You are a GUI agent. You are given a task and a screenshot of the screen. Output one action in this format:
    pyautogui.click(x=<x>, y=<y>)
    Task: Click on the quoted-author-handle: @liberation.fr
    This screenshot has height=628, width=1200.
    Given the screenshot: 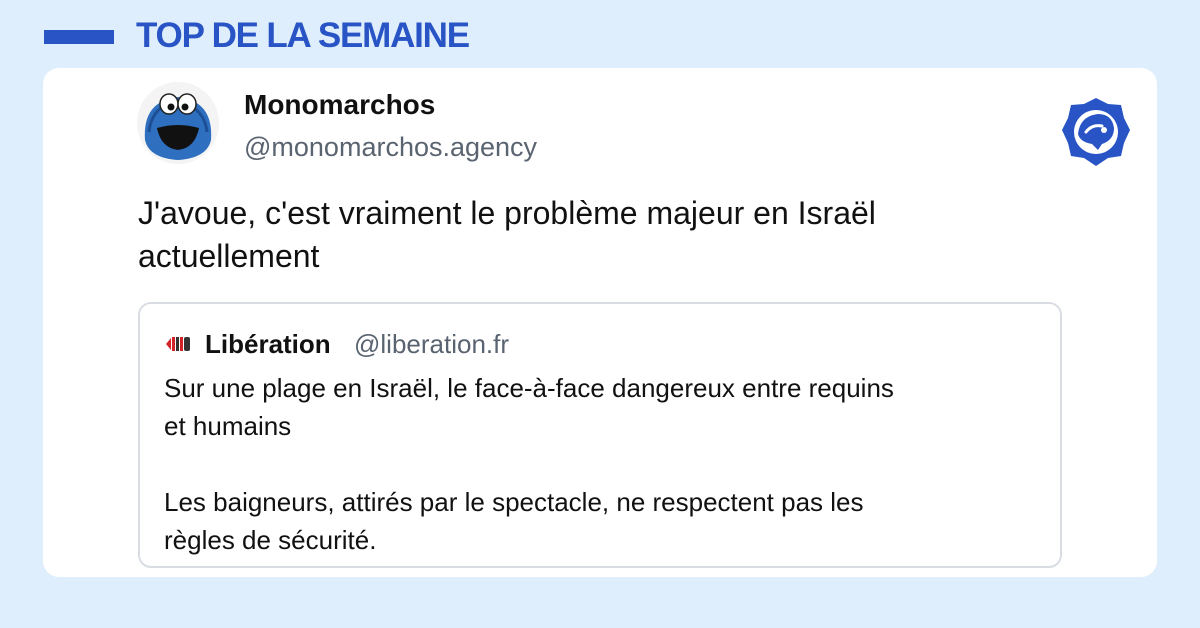 What is the action you would take?
    pyautogui.click(x=431, y=344)
    